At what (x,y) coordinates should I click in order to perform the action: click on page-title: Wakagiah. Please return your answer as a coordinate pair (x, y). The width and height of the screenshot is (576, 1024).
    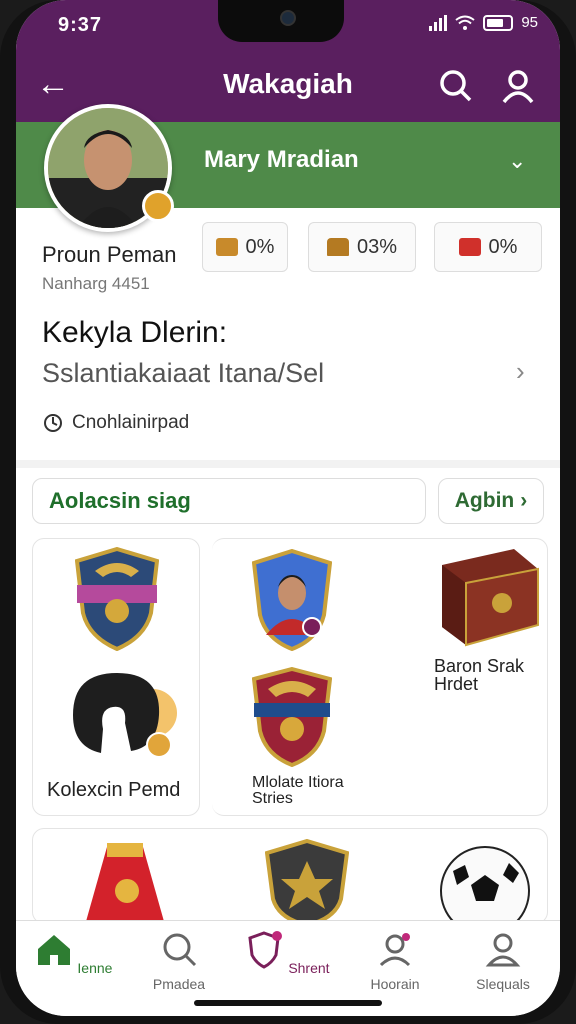
    Looking at the image, I should click on (288, 83).